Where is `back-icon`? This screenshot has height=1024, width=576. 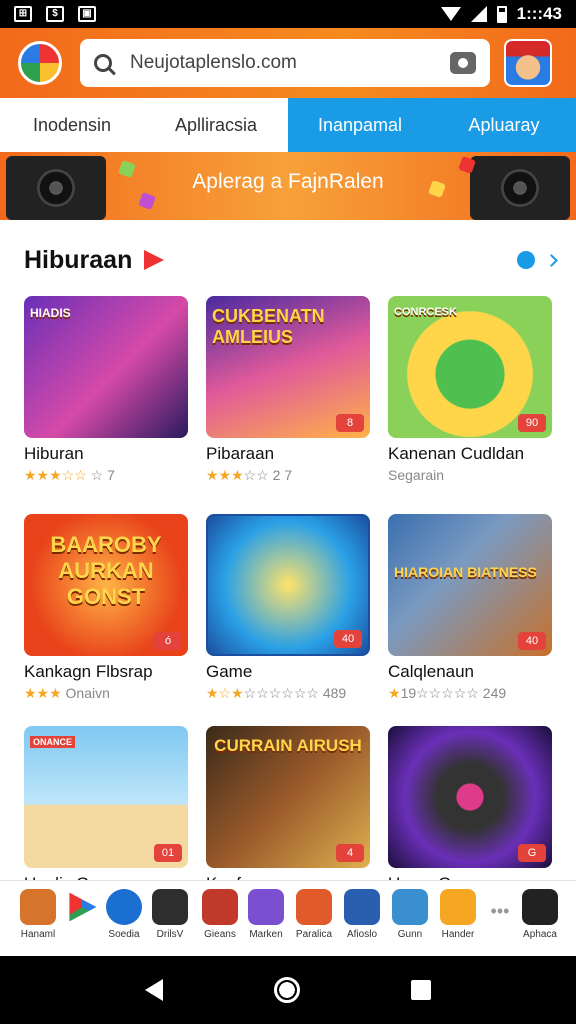 back-icon is located at coordinates (154, 990).